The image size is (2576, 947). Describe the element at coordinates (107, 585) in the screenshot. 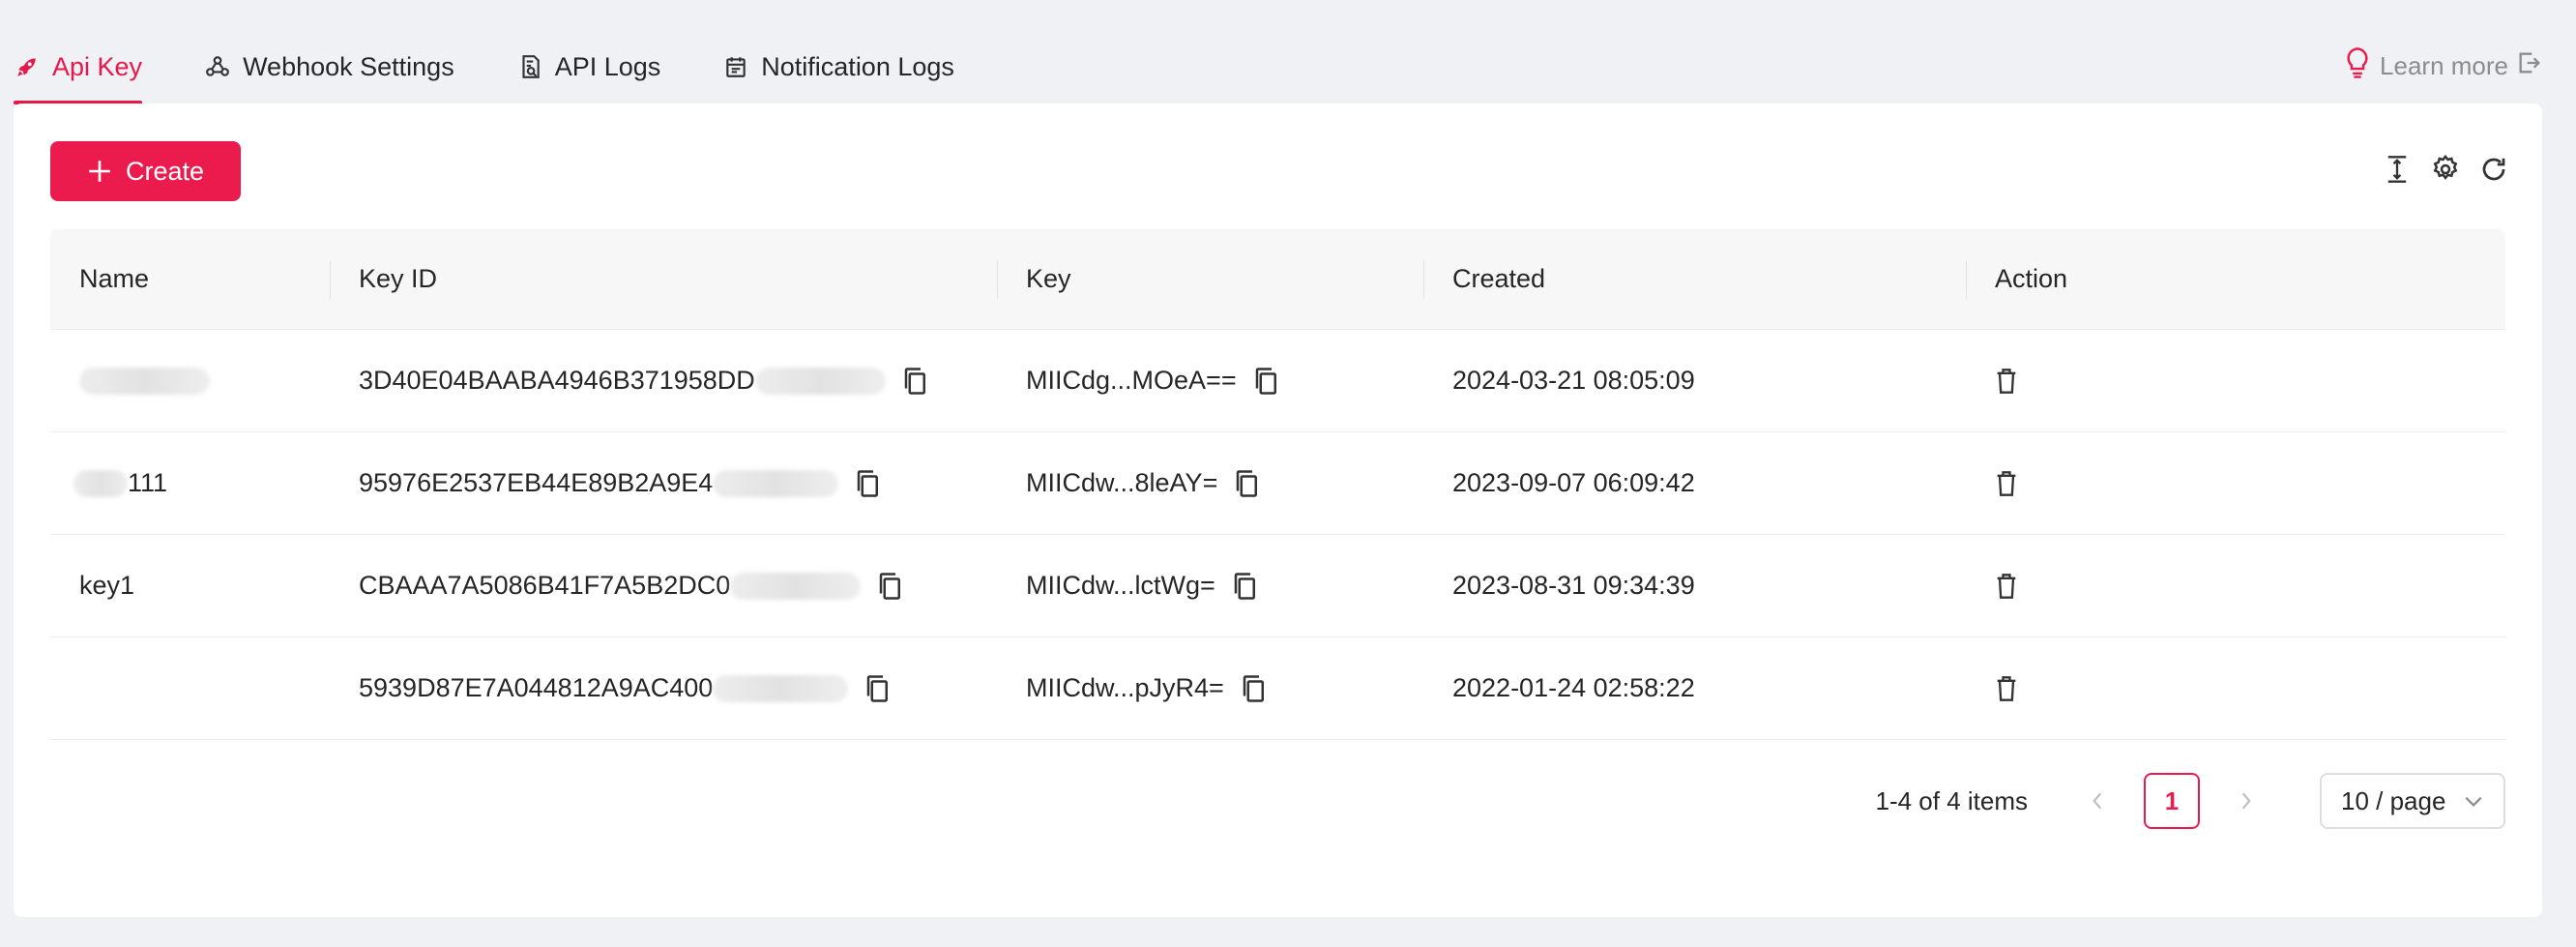

I see `name-text: key1` at that location.